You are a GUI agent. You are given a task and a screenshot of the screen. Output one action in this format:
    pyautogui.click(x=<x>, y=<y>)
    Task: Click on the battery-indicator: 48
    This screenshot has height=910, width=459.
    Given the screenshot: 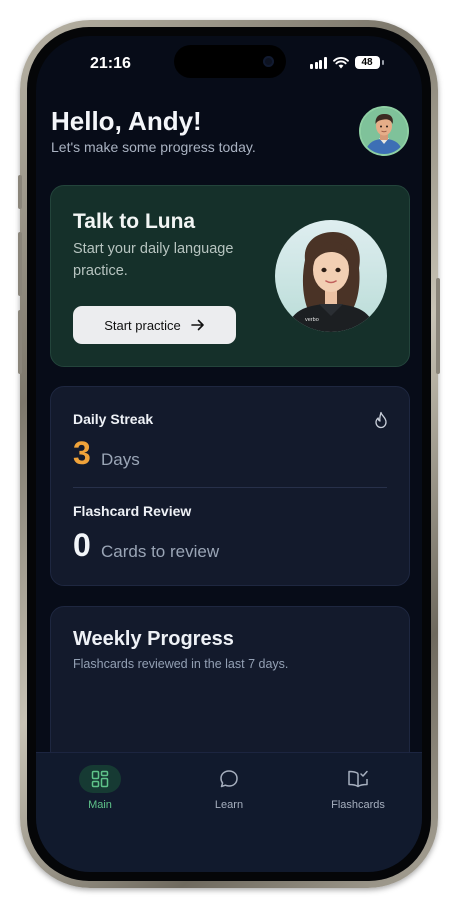 What is the action you would take?
    pyautogui.click(x=367, y=62)
    